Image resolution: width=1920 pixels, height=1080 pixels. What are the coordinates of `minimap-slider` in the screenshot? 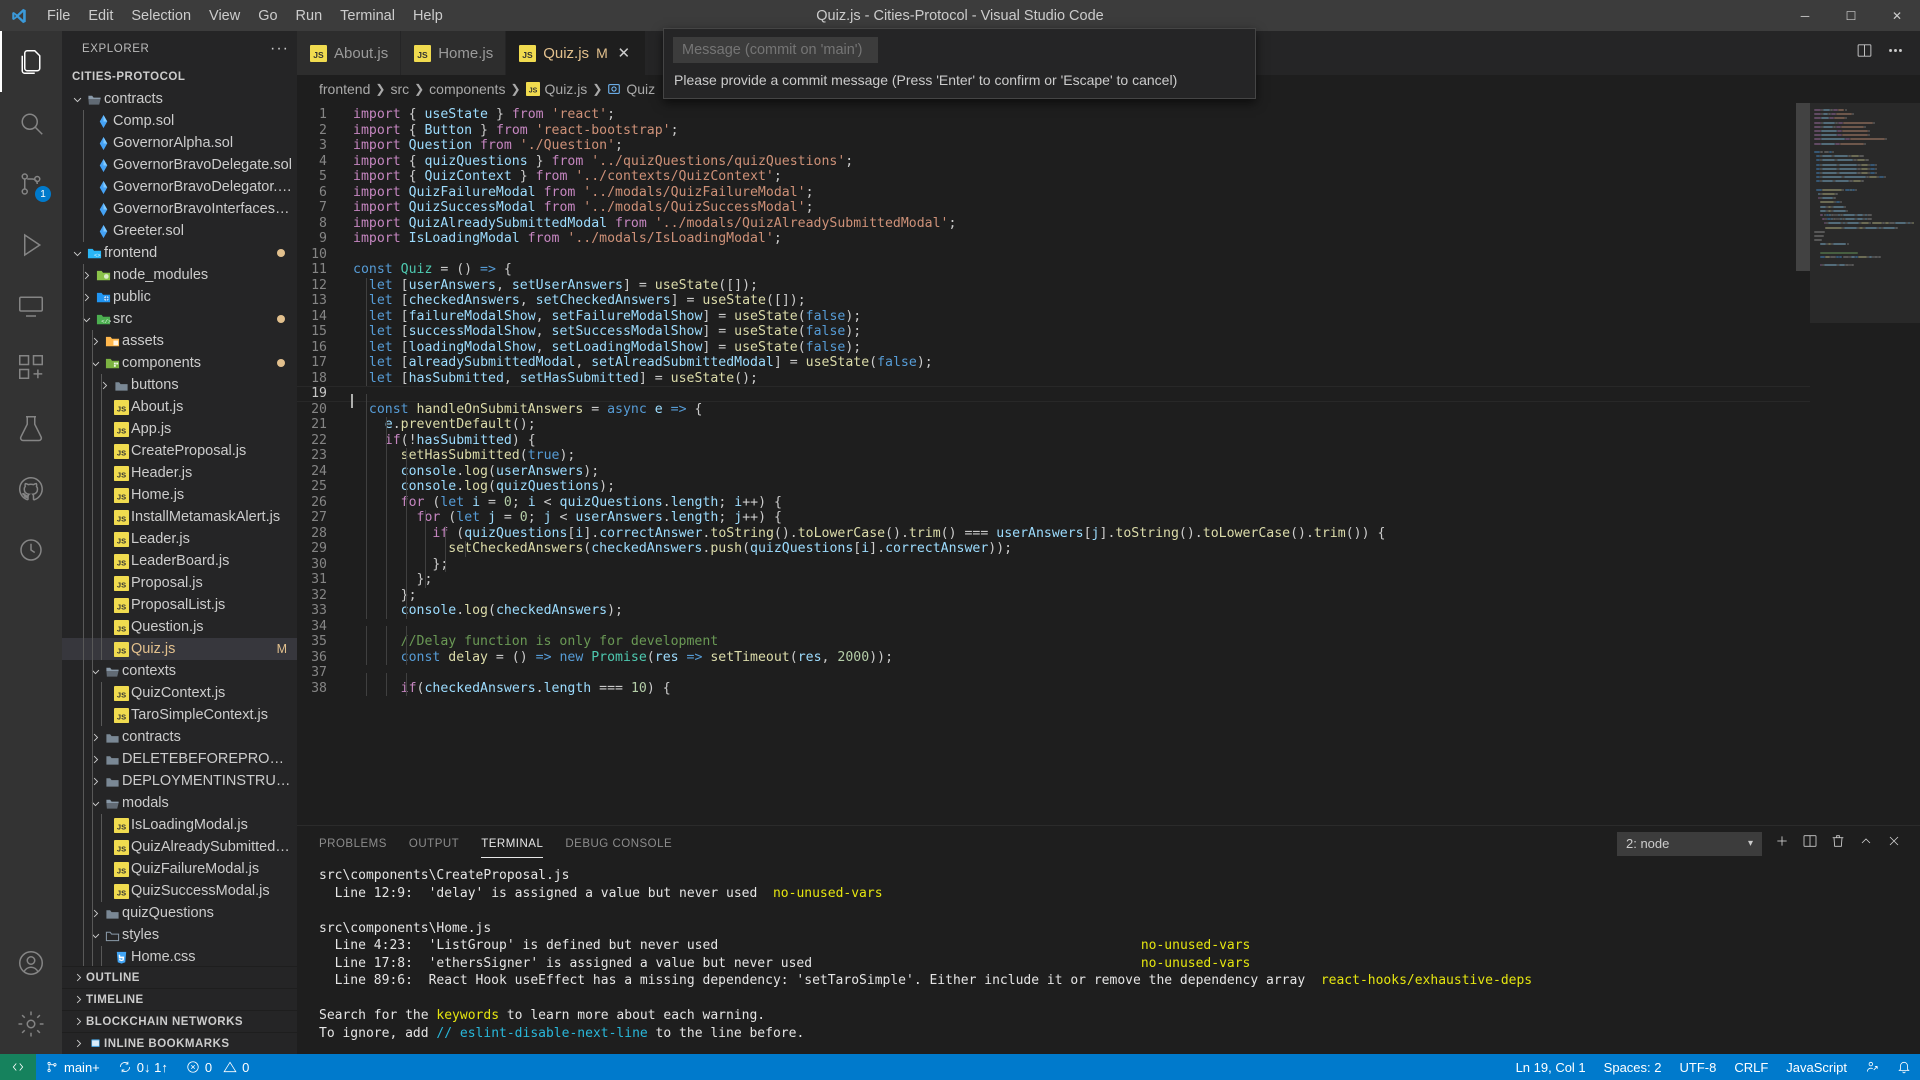 It's located at (1865, 213).